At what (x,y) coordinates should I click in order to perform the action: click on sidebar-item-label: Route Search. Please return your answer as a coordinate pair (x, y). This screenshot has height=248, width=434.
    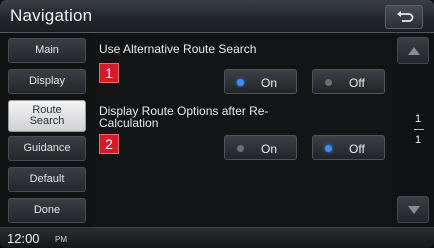
    Looking at the image, I should click on (47, 115).